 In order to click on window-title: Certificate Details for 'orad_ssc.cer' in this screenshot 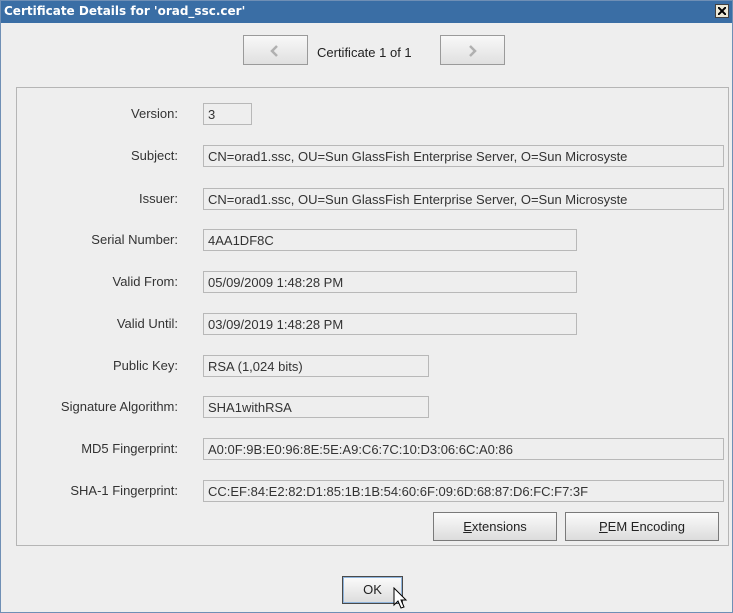, I will do `click(125, 11)`.